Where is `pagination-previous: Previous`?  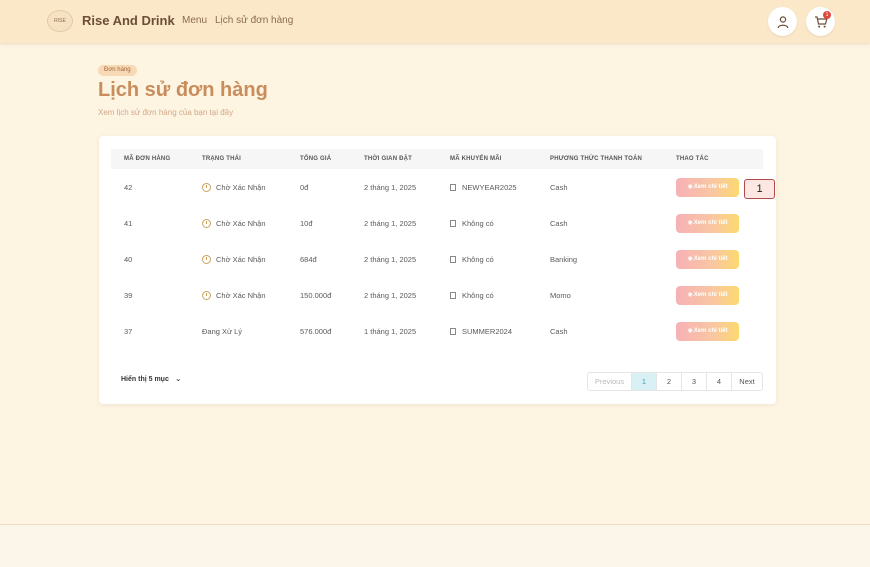 pagination-previous: Previous is located at coordinates (610, 381).